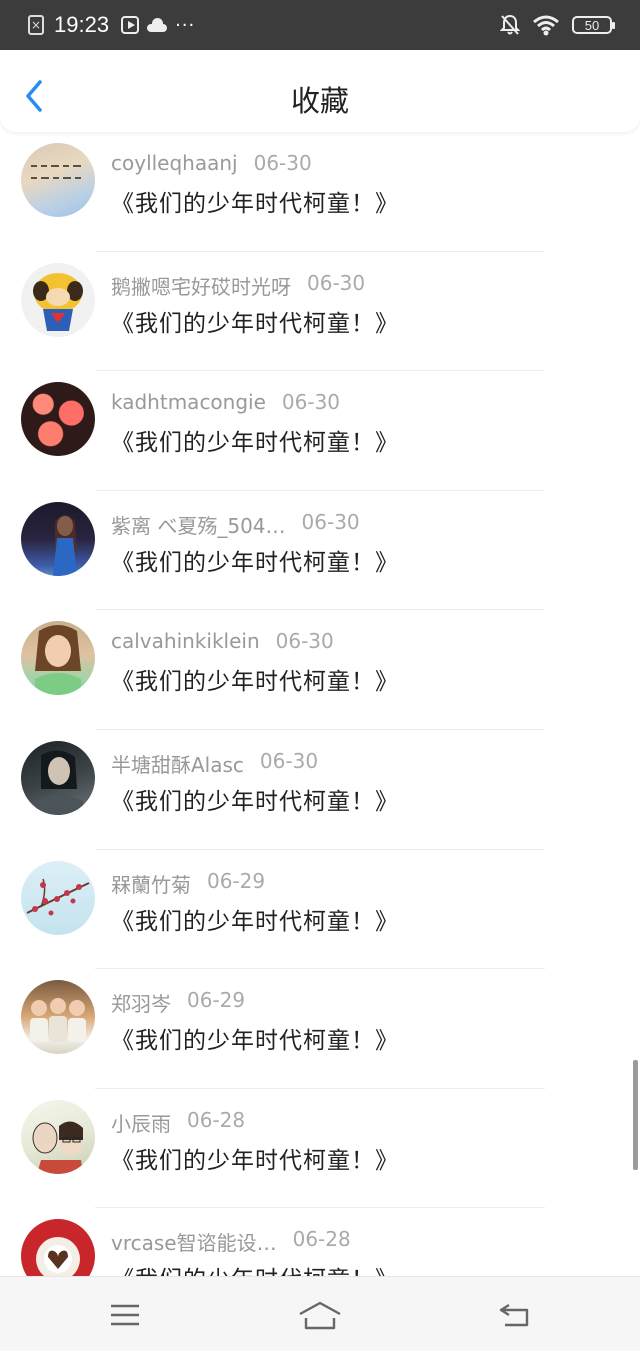 This screenshot has height=1351, width=640. I want to click on list-item: coylleqhaanj 06-30 《我们的少年时代柯童！》, so click(320, 192).